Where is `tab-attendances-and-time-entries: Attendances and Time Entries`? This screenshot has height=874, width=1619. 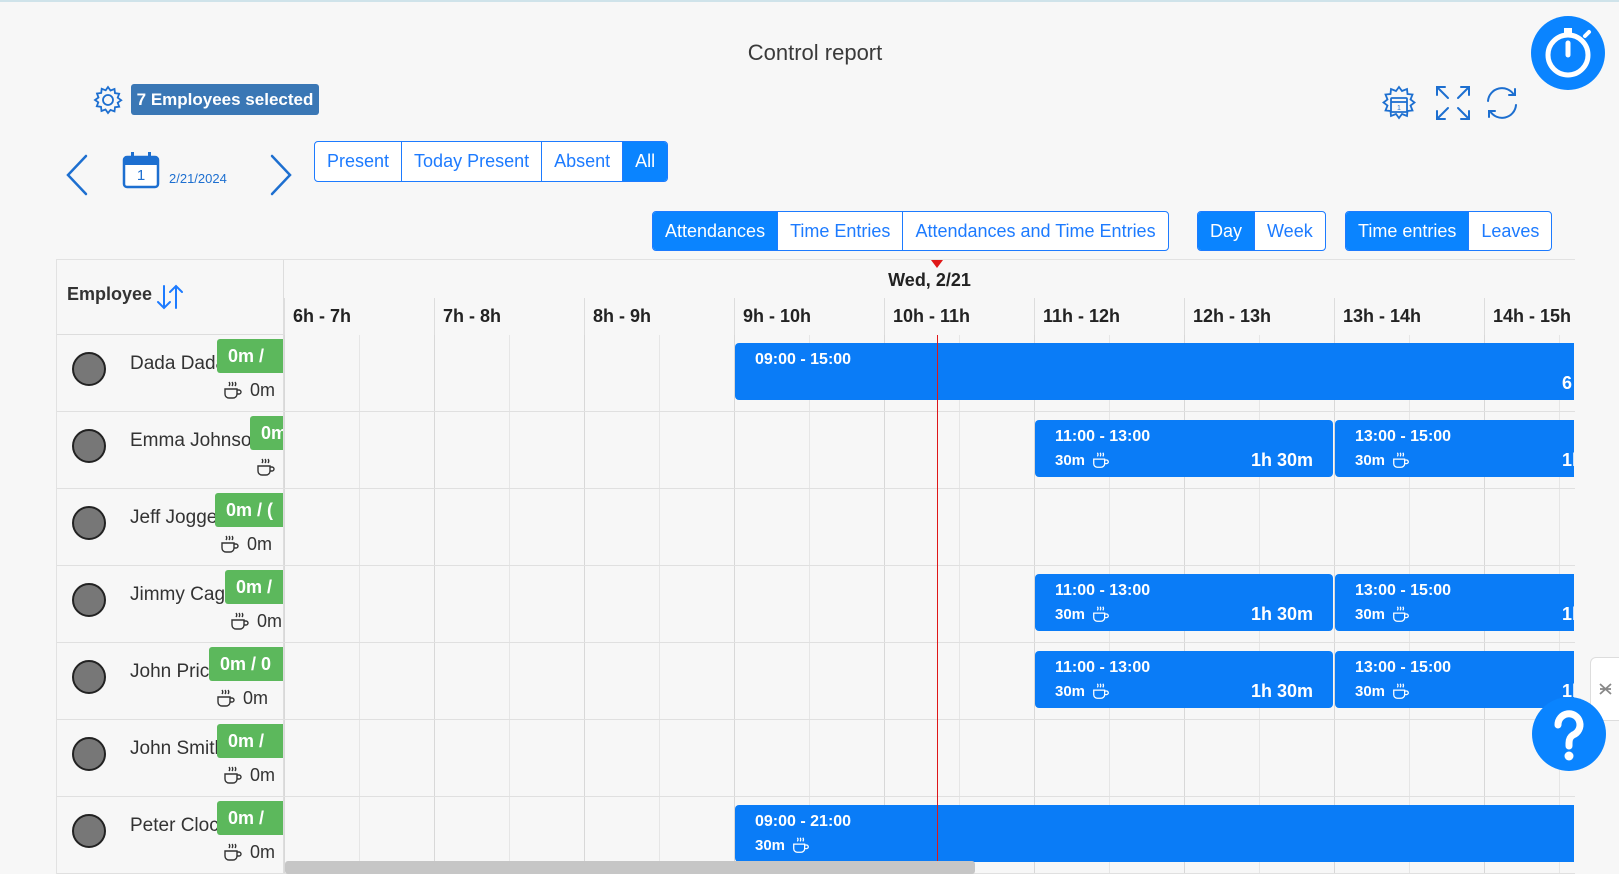 tab-attendances-and-time-entries: Attendances and Time Entries is located at coordinates (1034, 231).